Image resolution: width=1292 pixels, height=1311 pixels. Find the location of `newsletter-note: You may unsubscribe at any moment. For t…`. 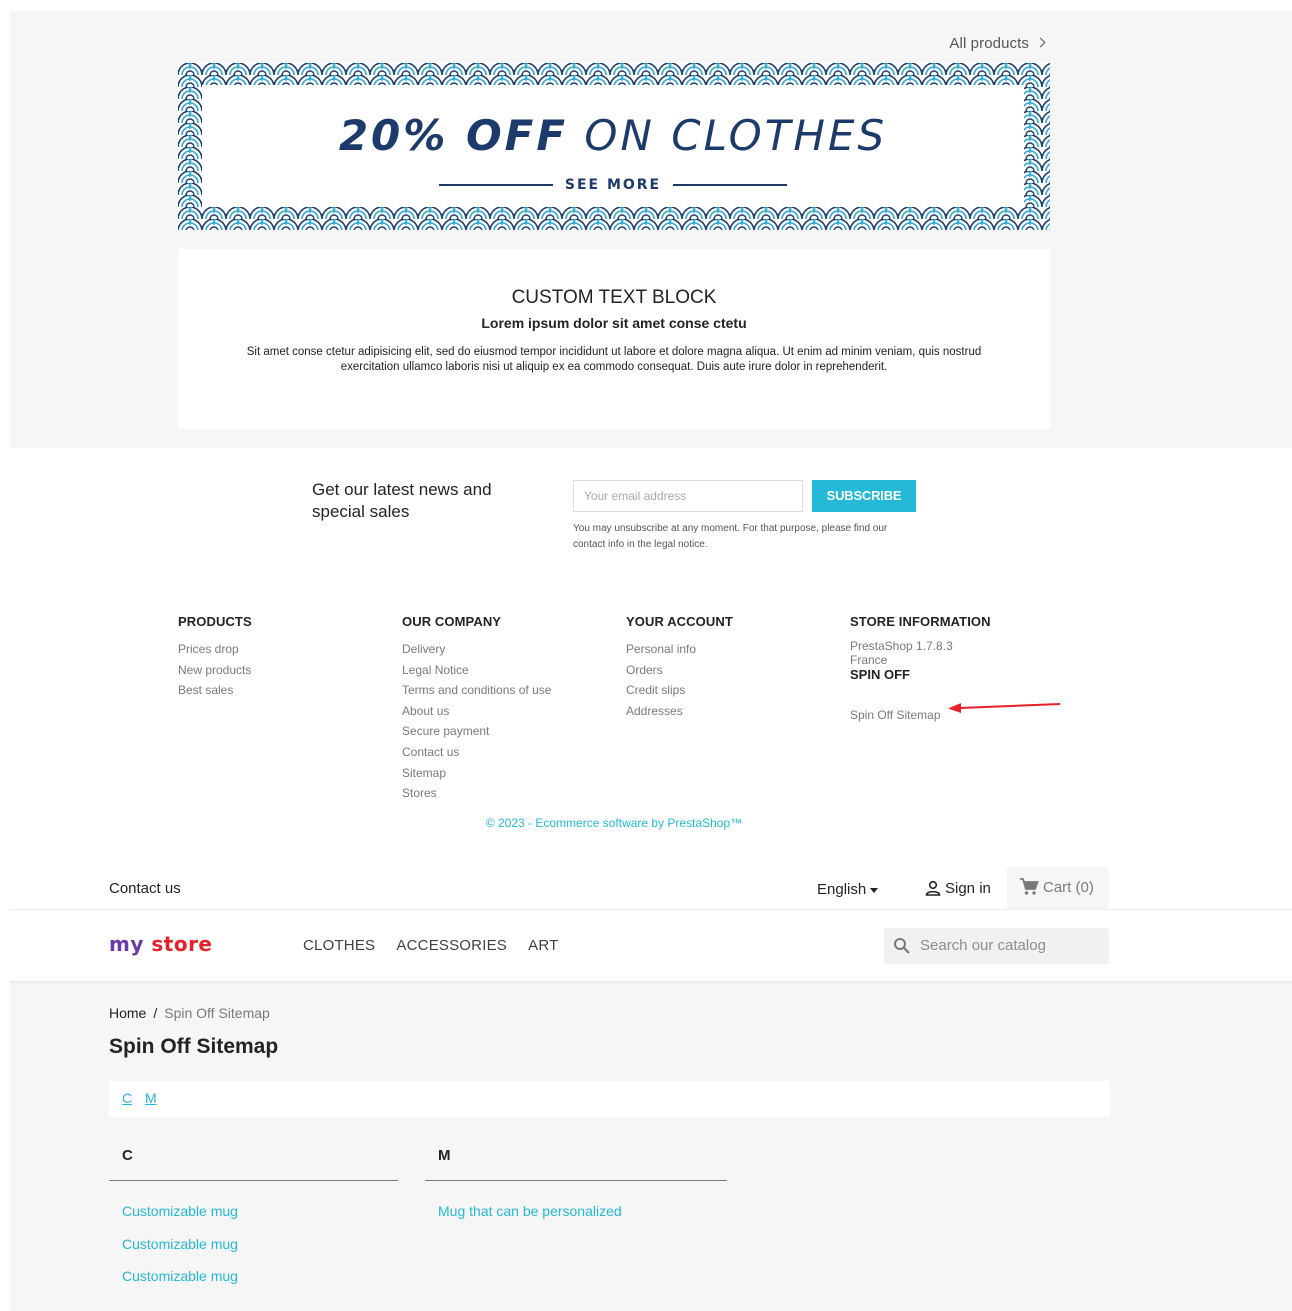

newsletter-note: You may unsubscribe at any moment. For t… is located at coordinates (730, 536).